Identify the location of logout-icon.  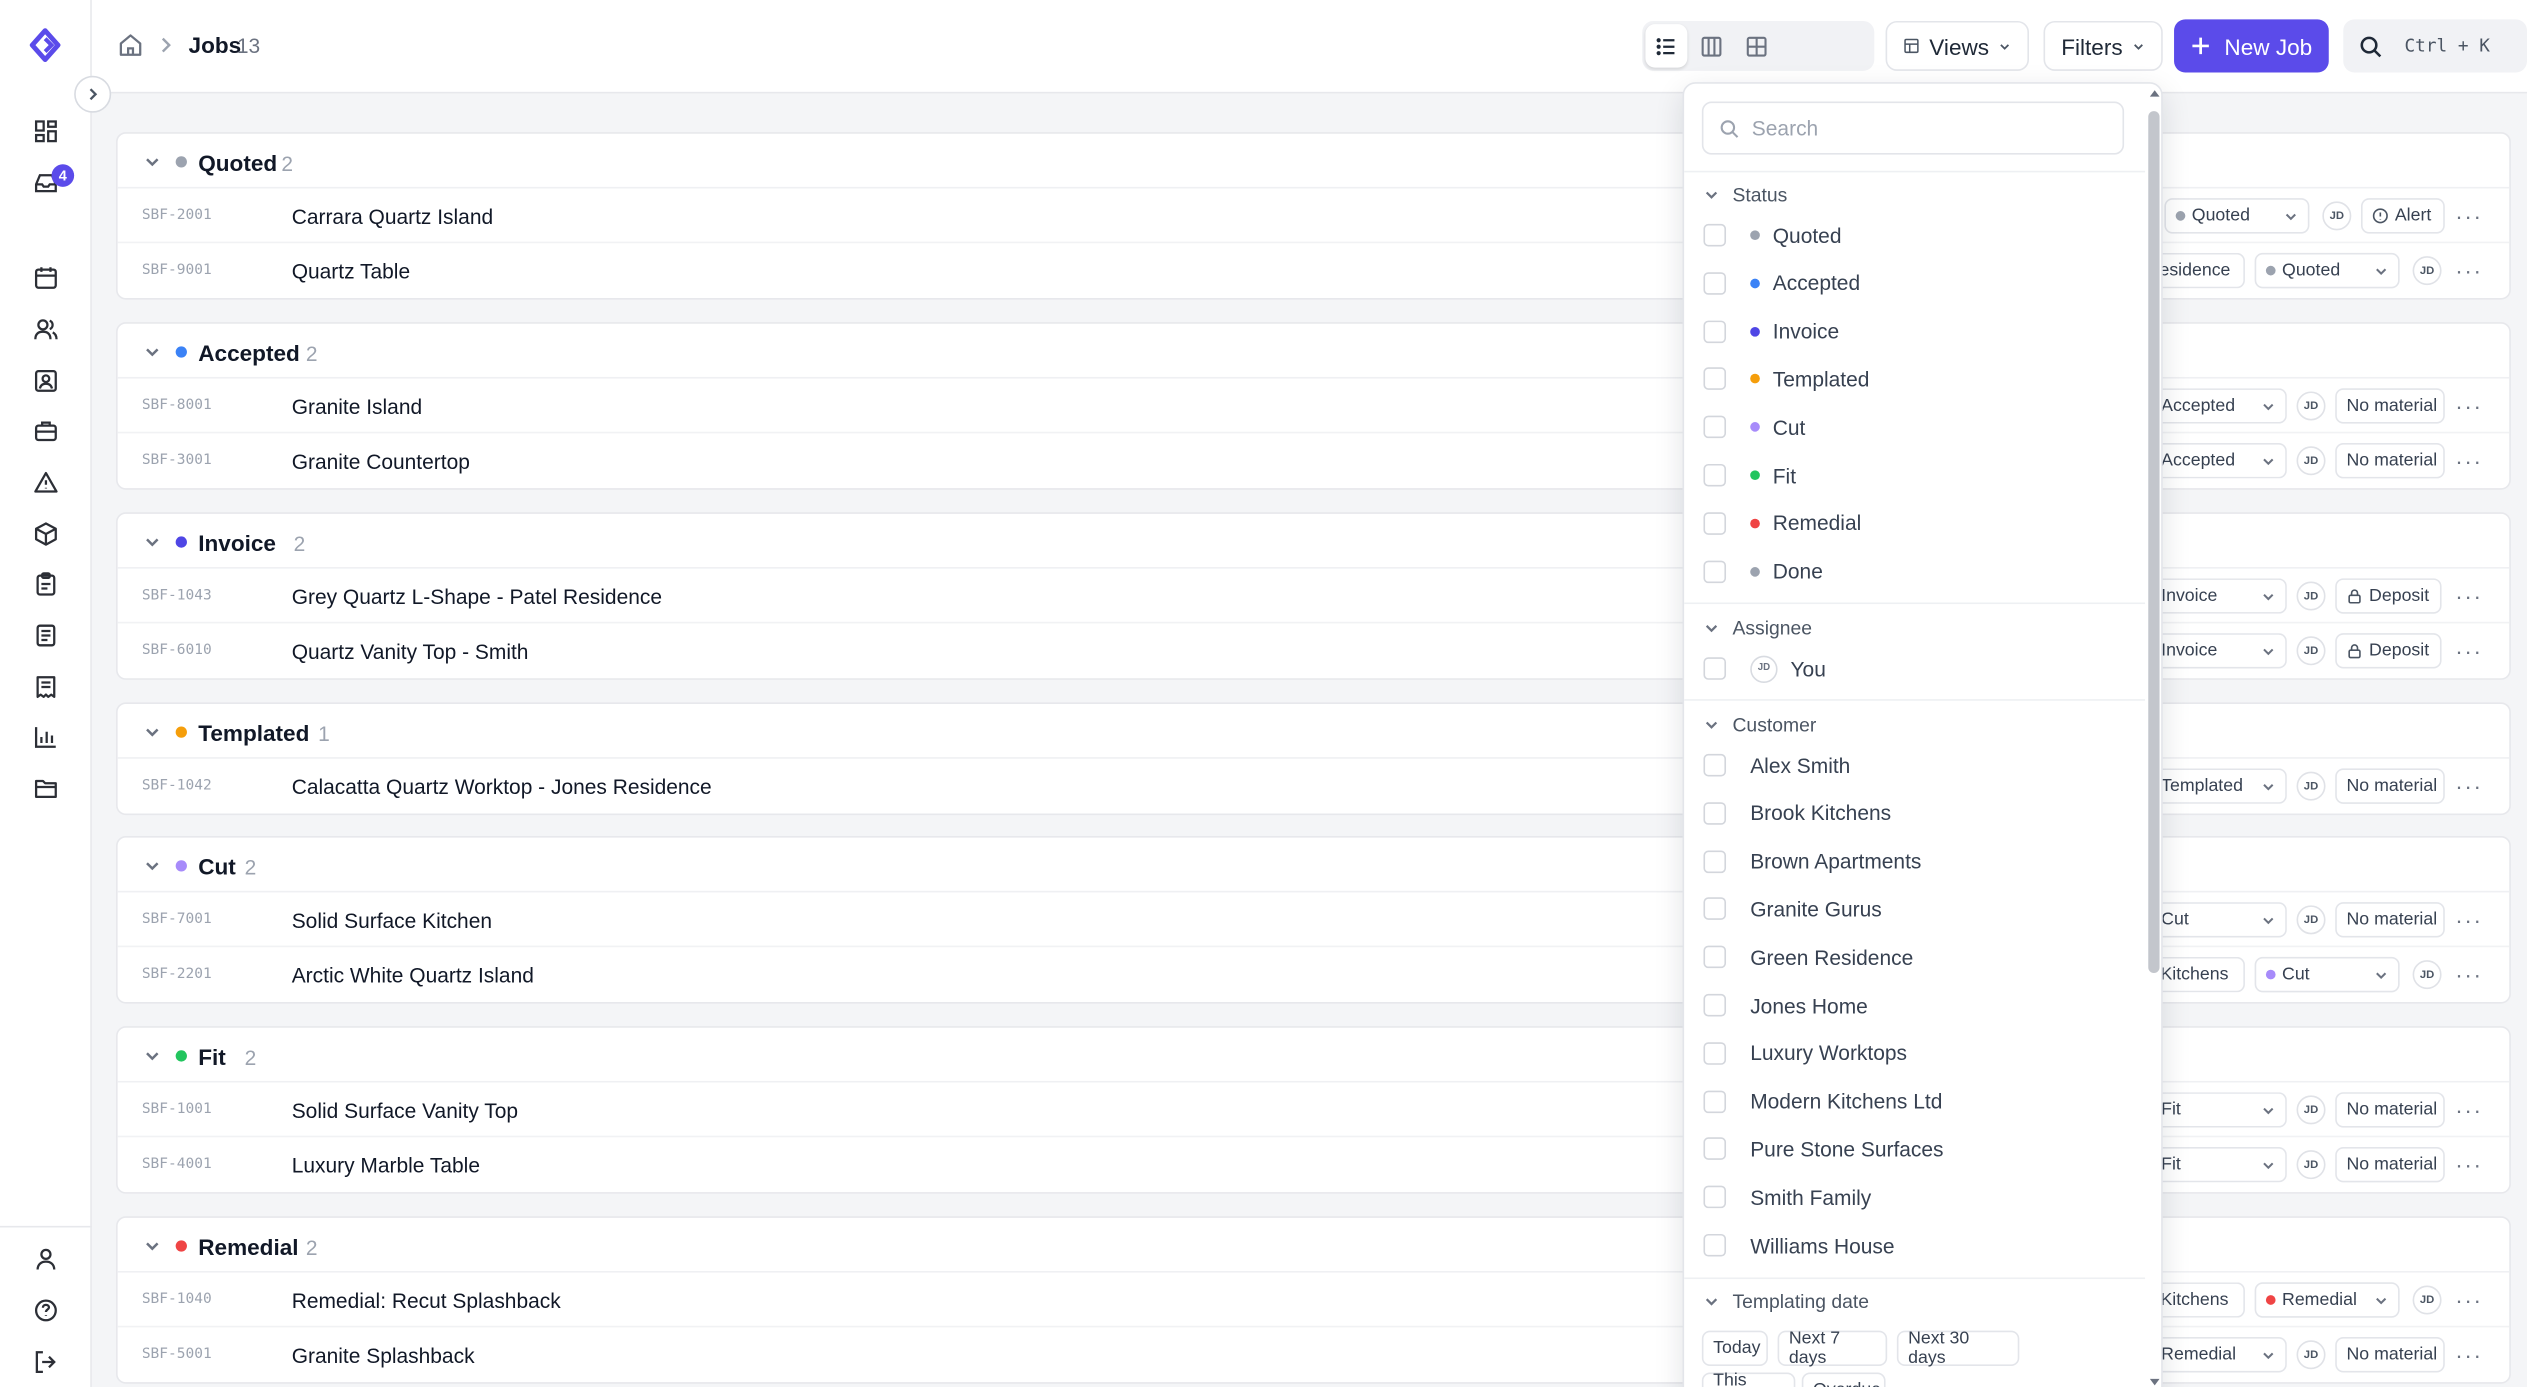
(45, 1361).